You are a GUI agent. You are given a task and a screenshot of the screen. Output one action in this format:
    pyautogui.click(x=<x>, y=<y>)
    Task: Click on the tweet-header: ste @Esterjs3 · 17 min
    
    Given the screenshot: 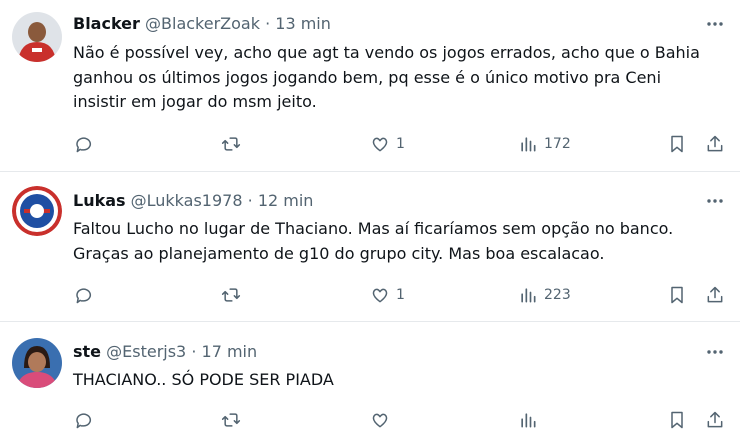 What is the action you would take?
    pyautogui.click(x=165, y=352)
    